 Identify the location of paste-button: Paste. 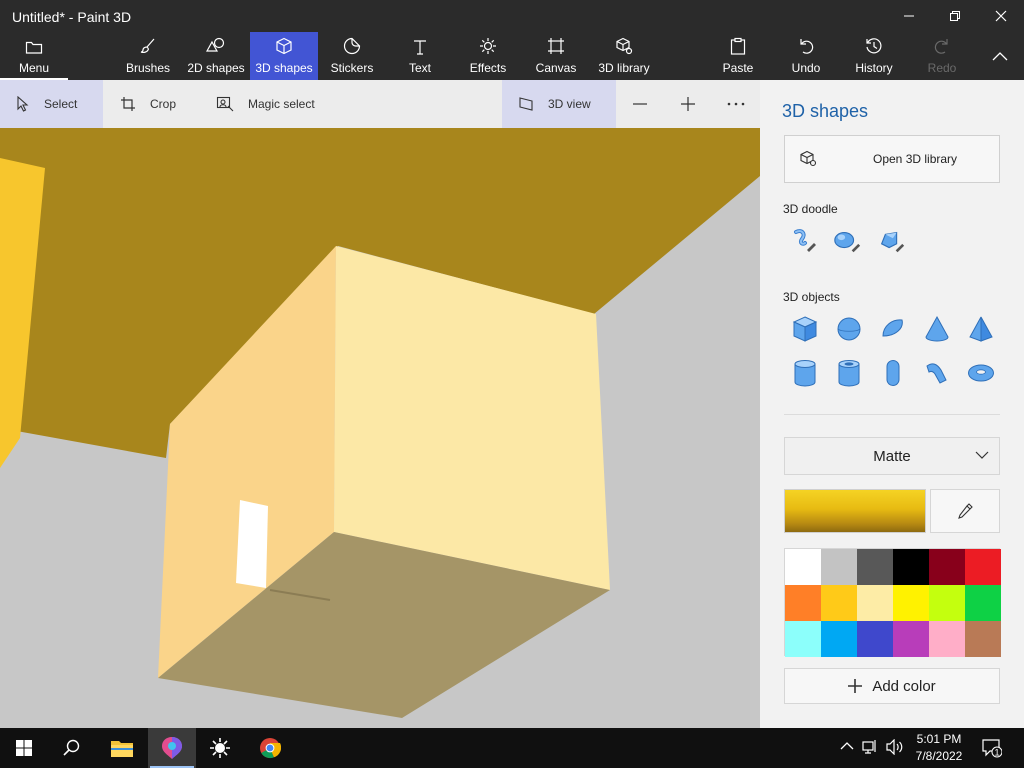
(738, 56).